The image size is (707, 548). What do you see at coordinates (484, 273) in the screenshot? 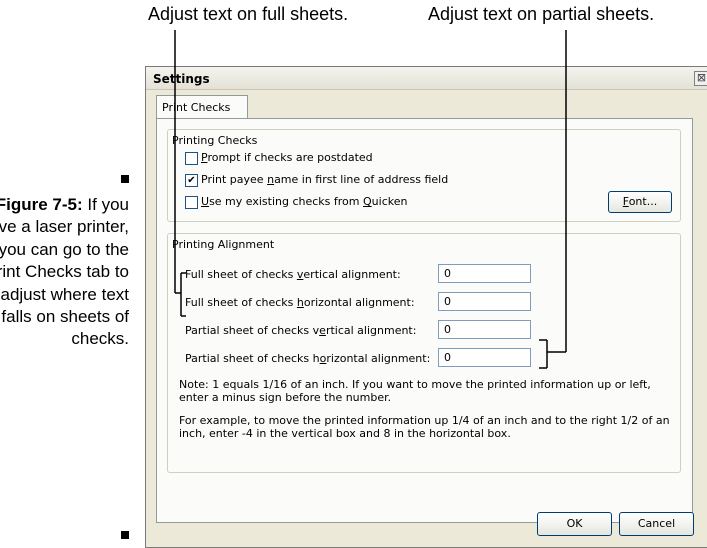
I see `full-vertical-input: 0` at bounding box center [484, 273].